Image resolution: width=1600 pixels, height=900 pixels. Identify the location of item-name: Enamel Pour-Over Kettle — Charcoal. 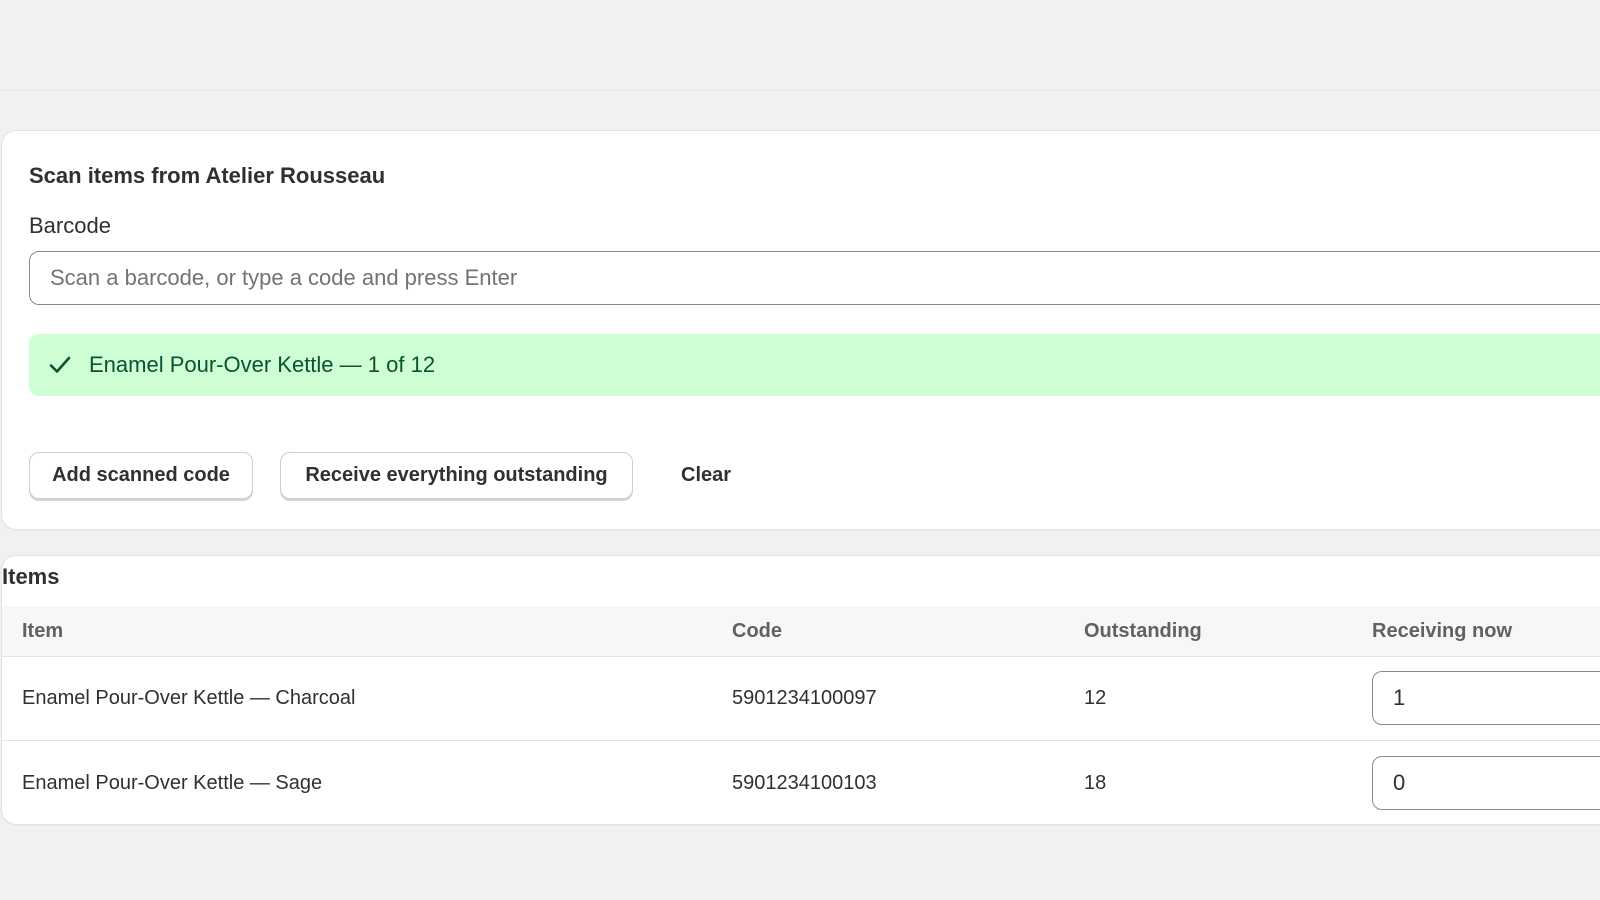
(189, 698).